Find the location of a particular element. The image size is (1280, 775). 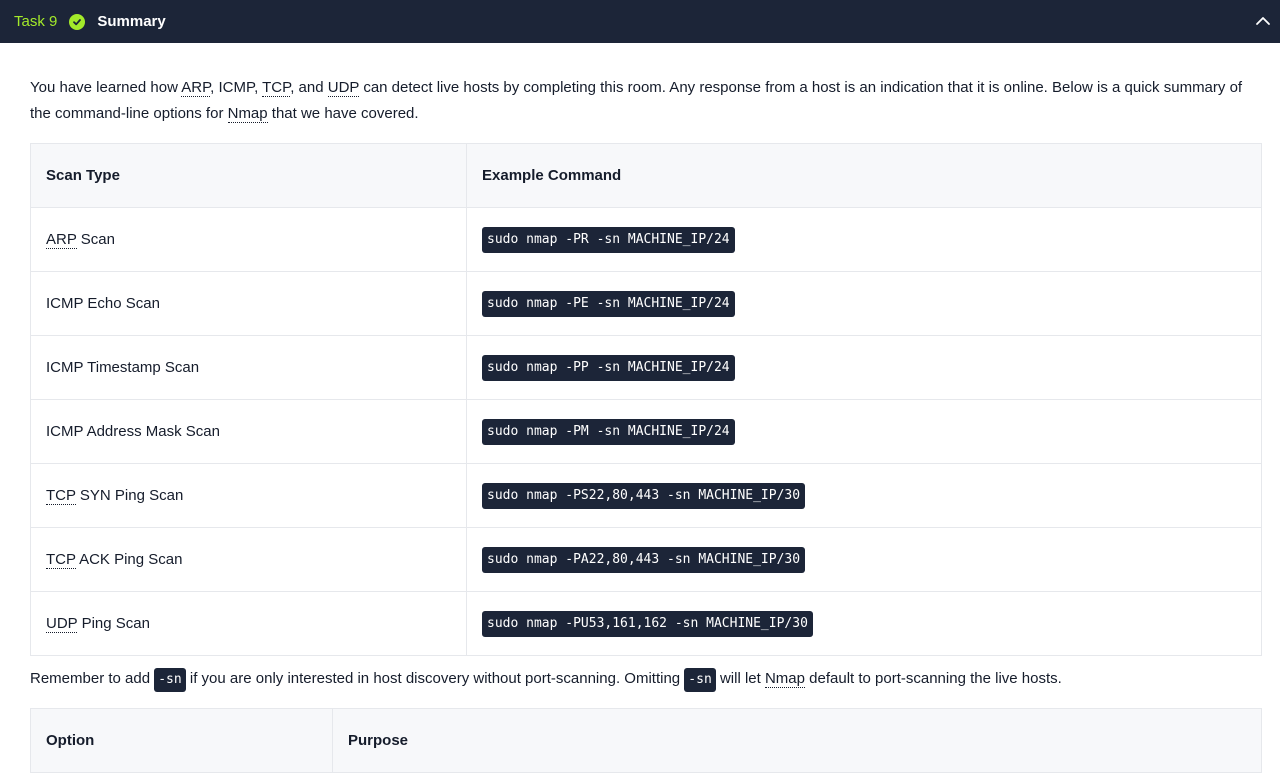

scan-type-label: Scan is located at coordinates (95, 239).